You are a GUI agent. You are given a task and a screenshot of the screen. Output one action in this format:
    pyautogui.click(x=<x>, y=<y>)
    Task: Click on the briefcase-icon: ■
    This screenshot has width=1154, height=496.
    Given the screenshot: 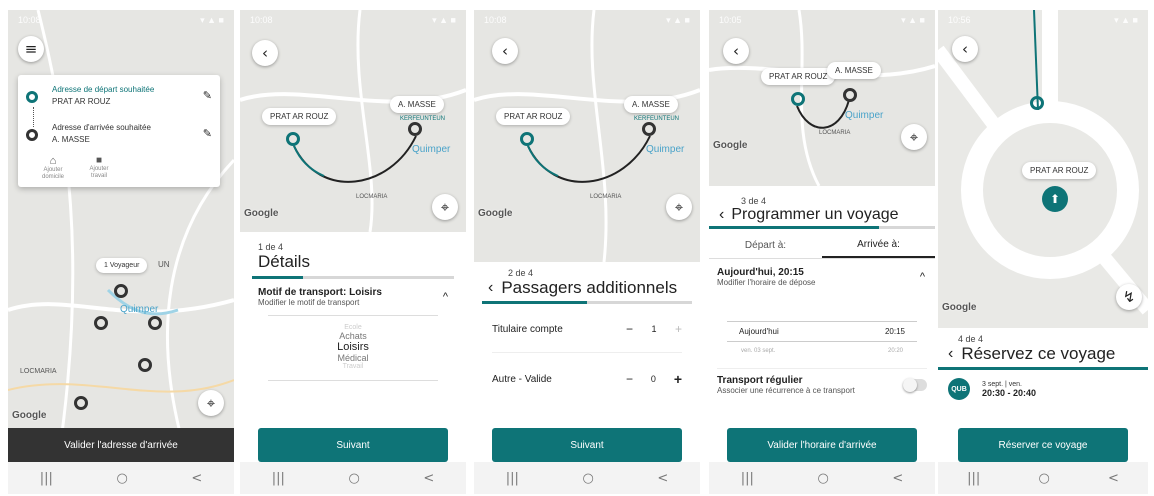 What is the action you would take?
    pyautogui.click(x=99, y=160)
    